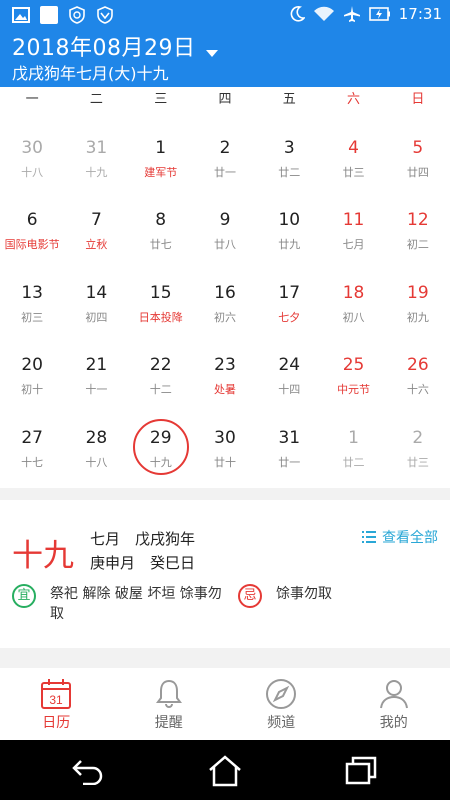  What do you see at coordinates (96, 221) in the screenshot?
I see `calendar-day: 7 立秋` at bounding box center [96, 221].